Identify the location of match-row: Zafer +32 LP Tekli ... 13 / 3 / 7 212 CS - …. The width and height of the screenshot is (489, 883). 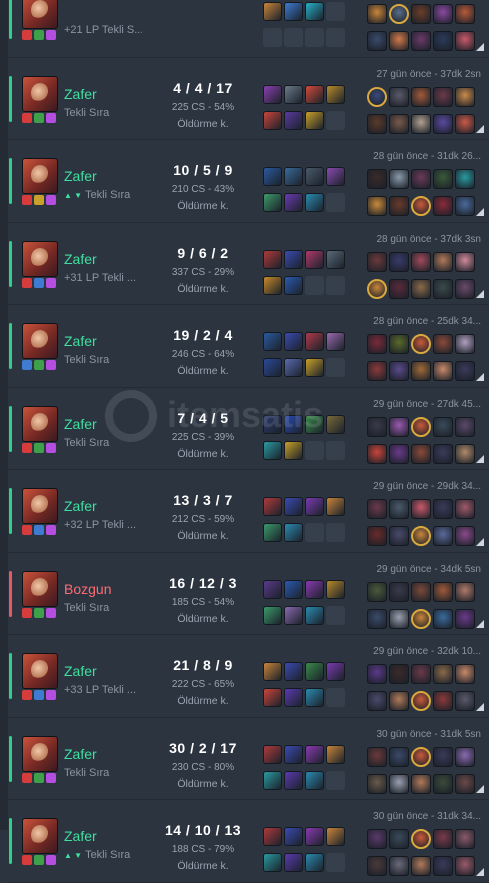
(248, 511).